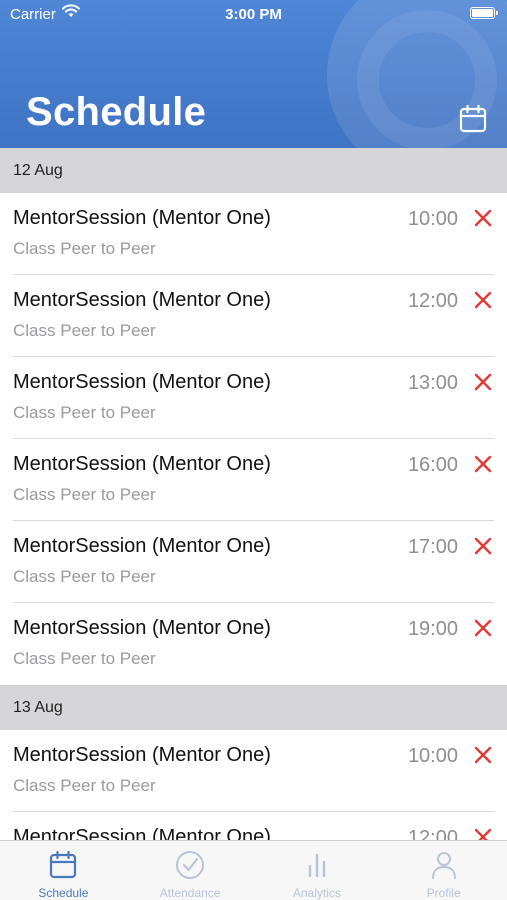 The width and height of the screenshot is (507, 900). What do you see at coordinates (317, 865) in the screenshot?
I see `bar-chart-icon` at bounding box center [317, 865].